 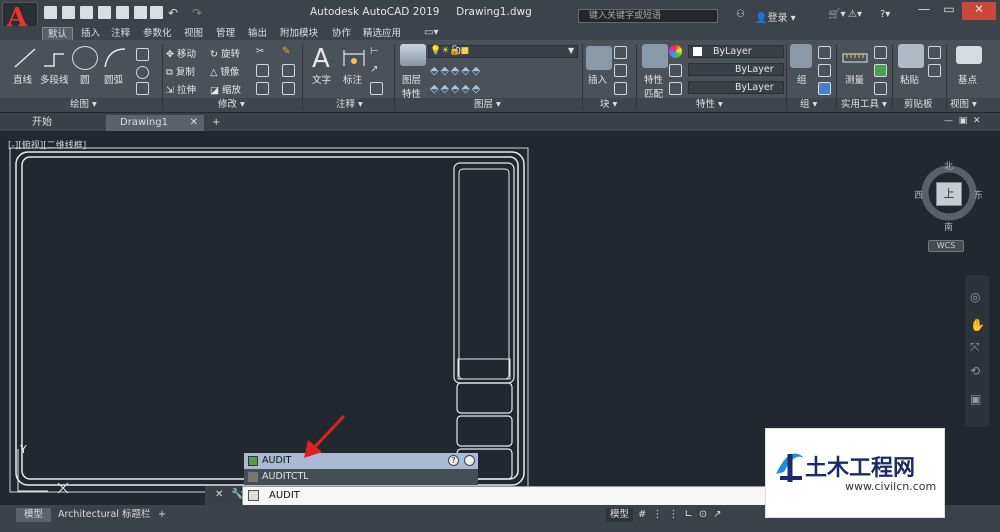 What do you see at coordinates (946, 246) in the screenshot?
I see `wcs-menu: WCS` at bounding box center [946, 246].